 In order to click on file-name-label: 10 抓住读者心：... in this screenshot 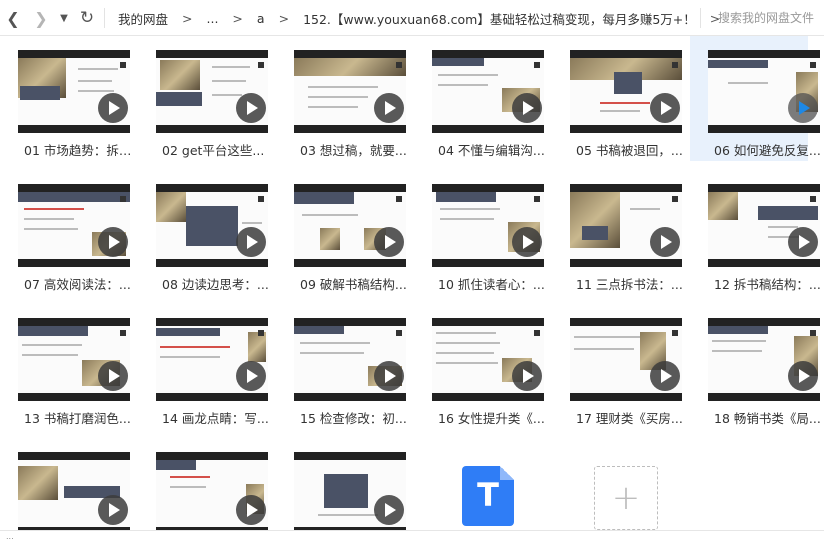, I will do `click(491, 284)`.